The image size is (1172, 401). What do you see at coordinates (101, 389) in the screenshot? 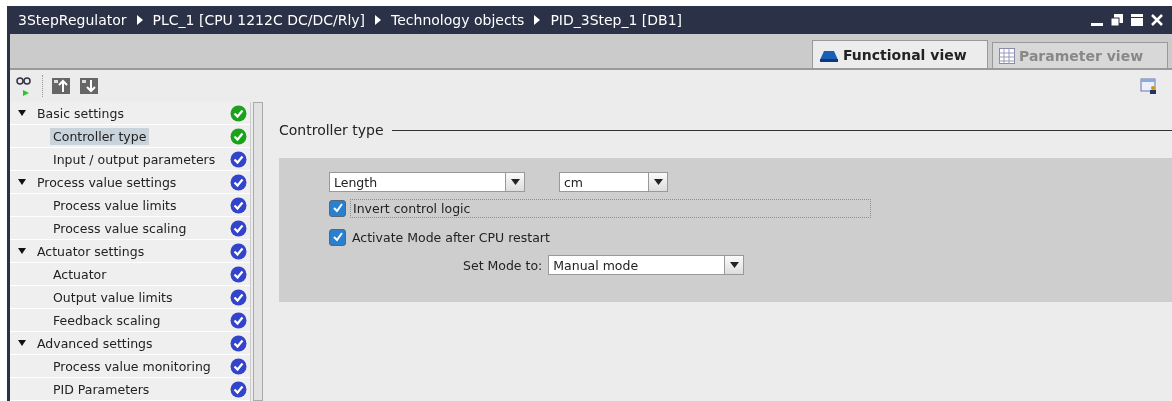
I see `tree-item: PID Parameters` at bounding box center [101, 389].